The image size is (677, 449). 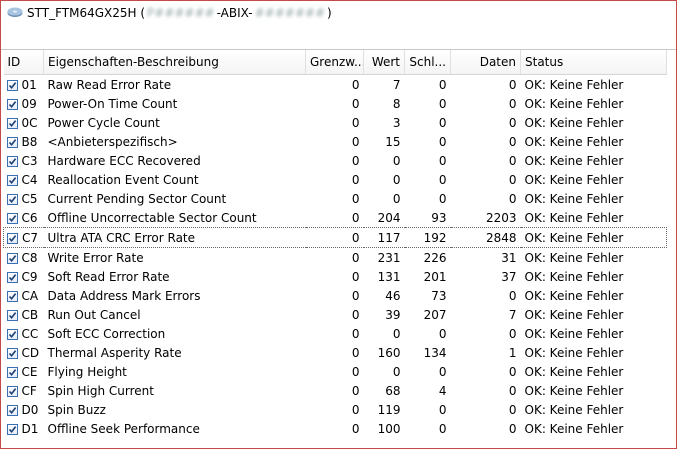 I want to click on attribute-id: CE, so click(x=29, y=371).